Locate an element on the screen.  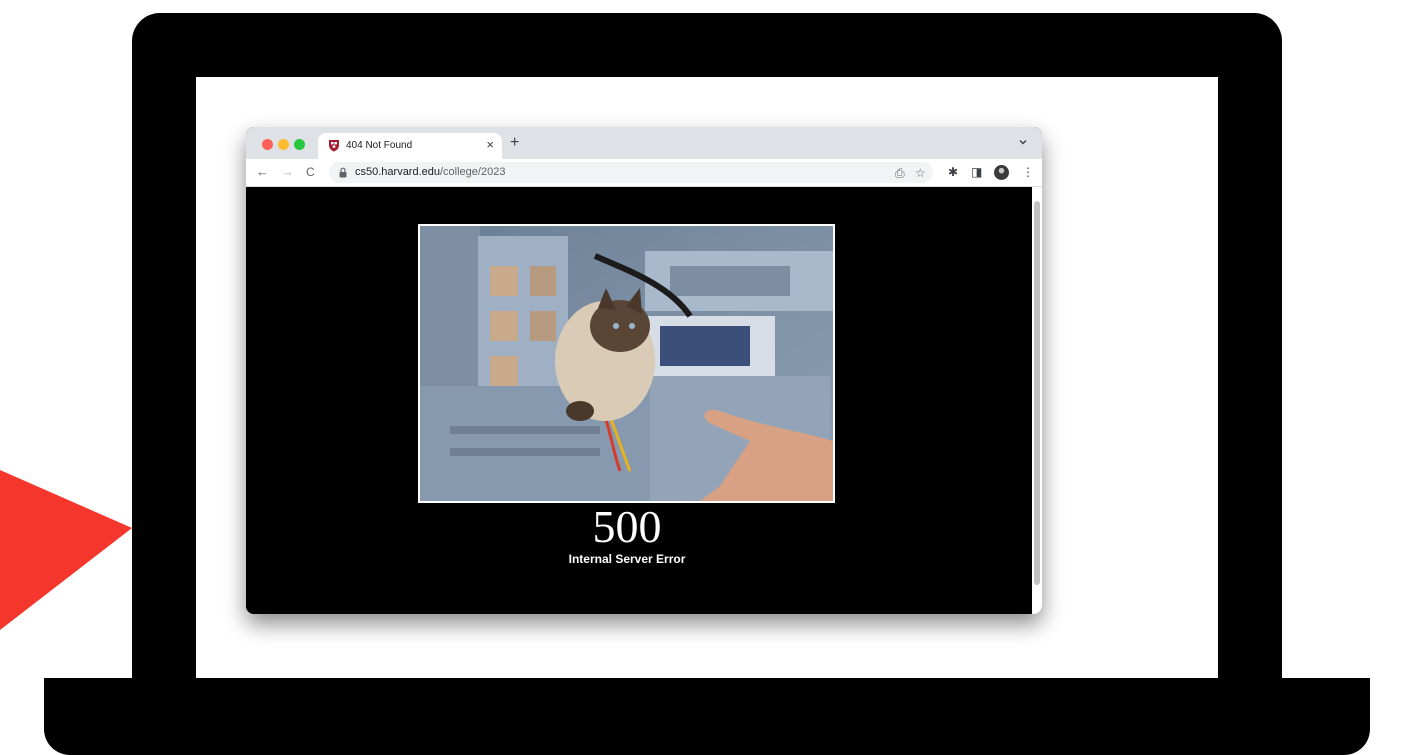
error-message: Internal Server Error is located at coordinates (627, 559).